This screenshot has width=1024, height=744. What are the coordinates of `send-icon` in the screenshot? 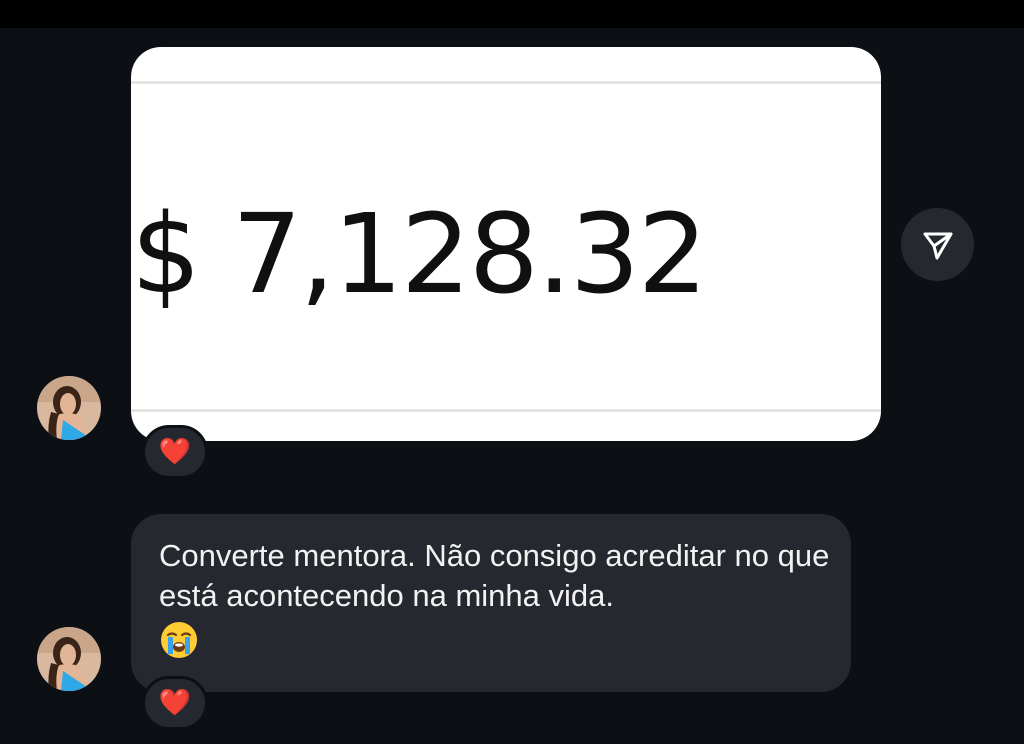 It's located at (937, 245).